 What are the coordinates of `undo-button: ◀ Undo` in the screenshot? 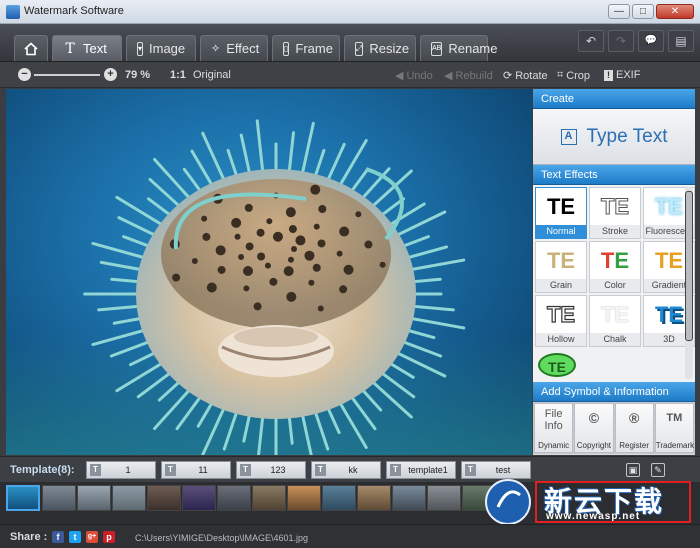 It's located at (414, 76).